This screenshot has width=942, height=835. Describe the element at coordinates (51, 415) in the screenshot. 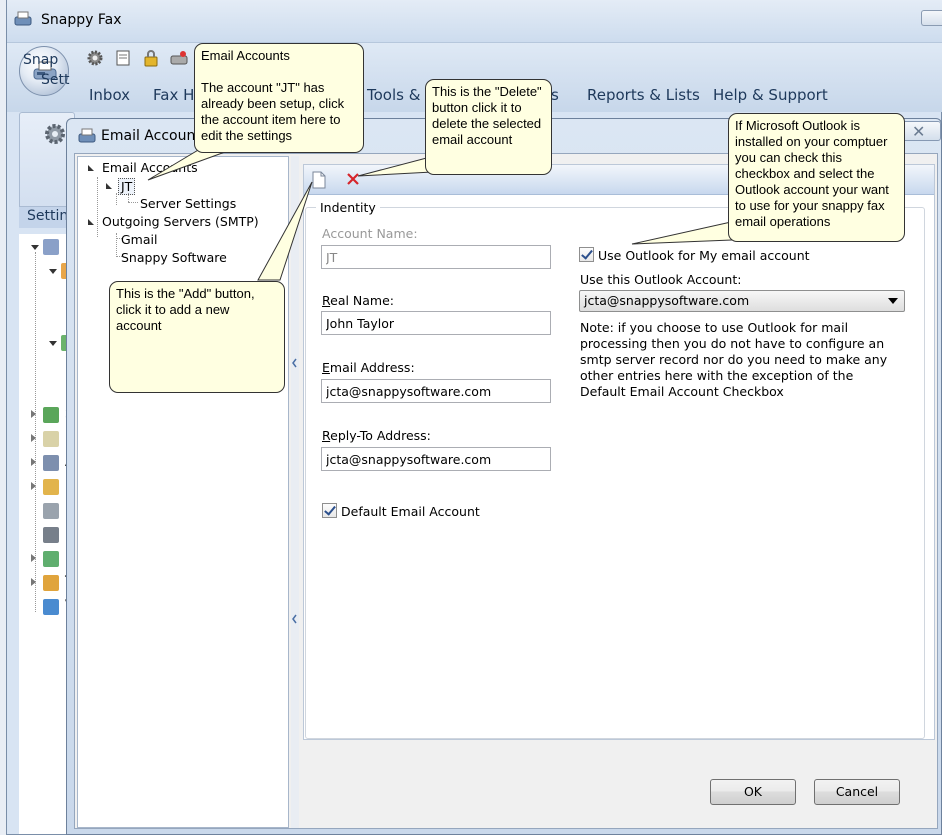

I see `send-icon` at that location.